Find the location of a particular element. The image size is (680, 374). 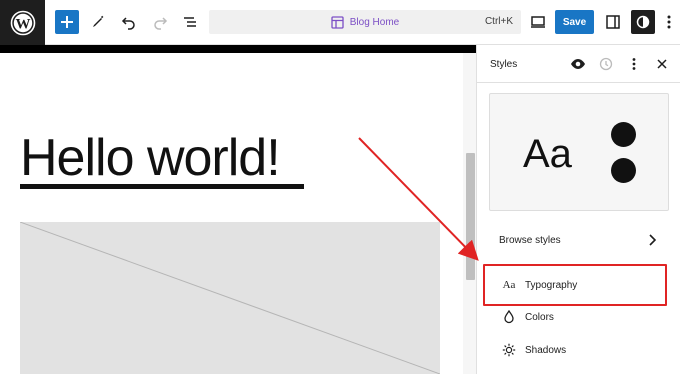

browse-styles-label: Browse styles is located at coordinates (530, 240).